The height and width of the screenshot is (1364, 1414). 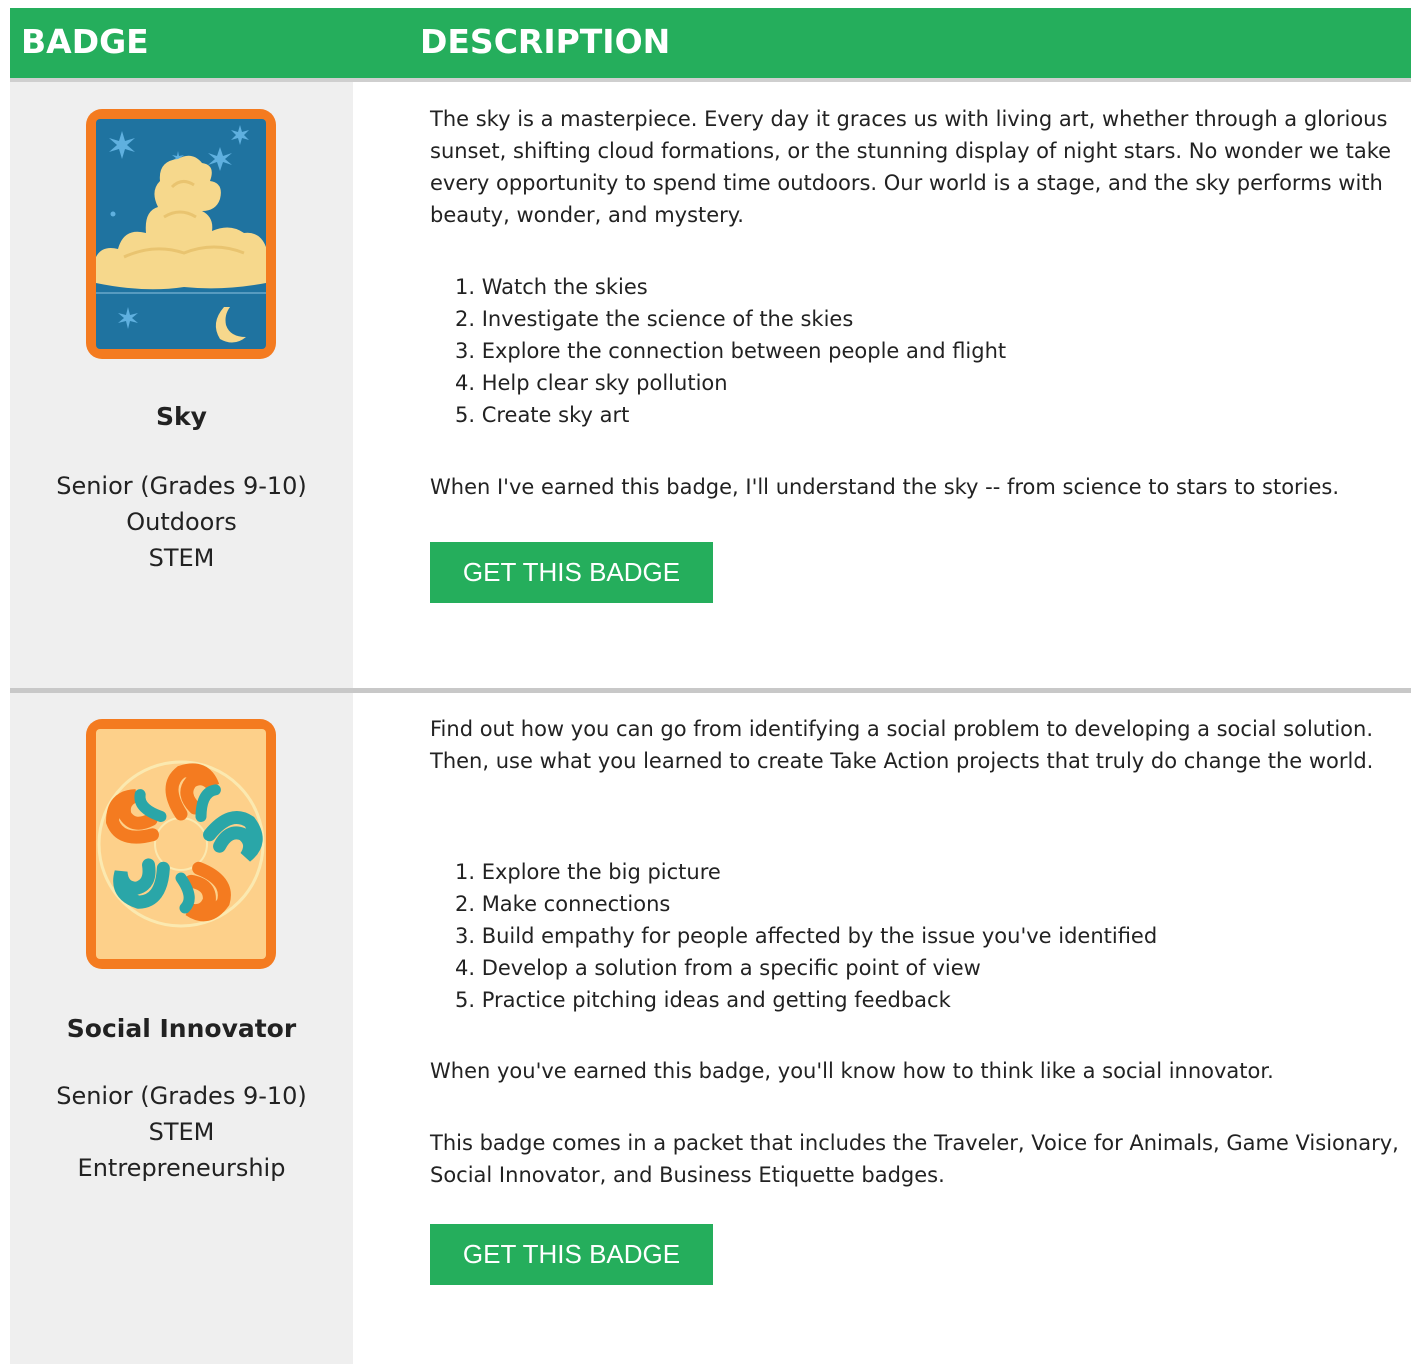 I want to click on table-header: BADGE DESCRIPTION, so click(x=710, y=45).